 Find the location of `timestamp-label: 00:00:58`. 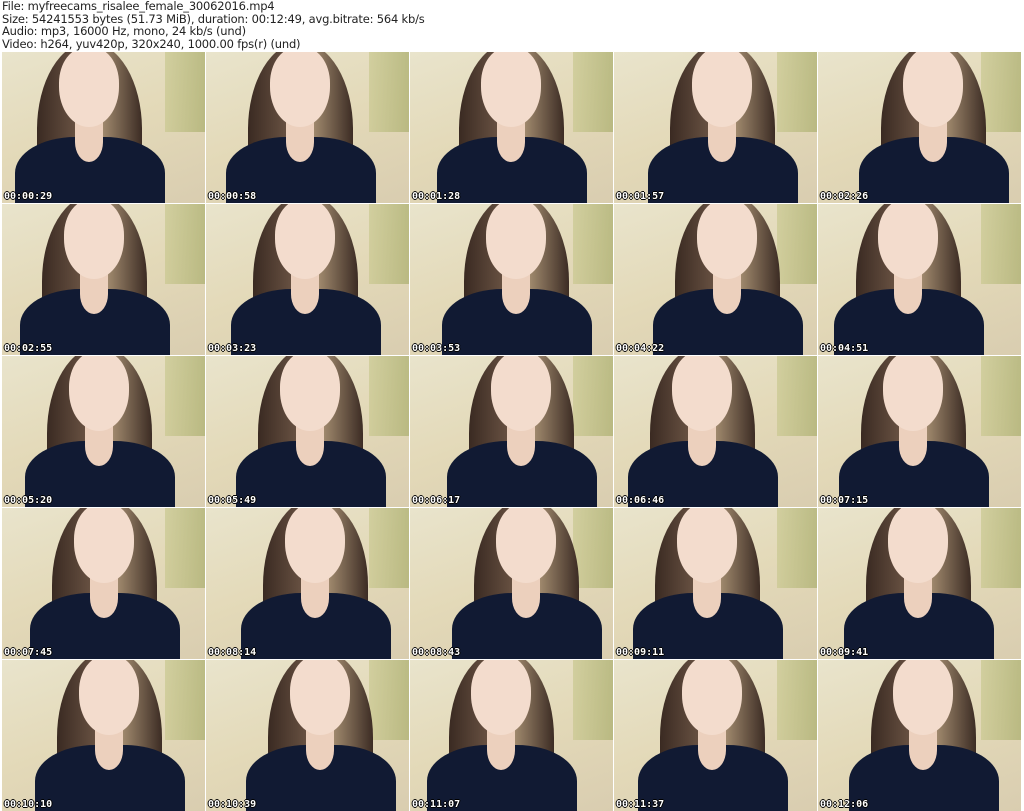

timestamp-label: 00:00:58 is located at coordinates (232, 196).